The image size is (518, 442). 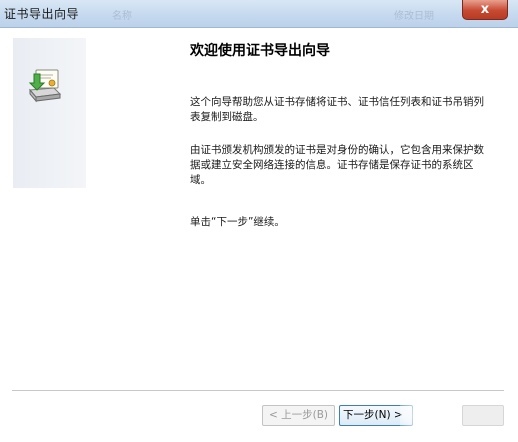 What do you see at coordinates (298, 415) in the screenshot?
I see `back-button: < 上一步(B)` at bounding box center [298, 415].